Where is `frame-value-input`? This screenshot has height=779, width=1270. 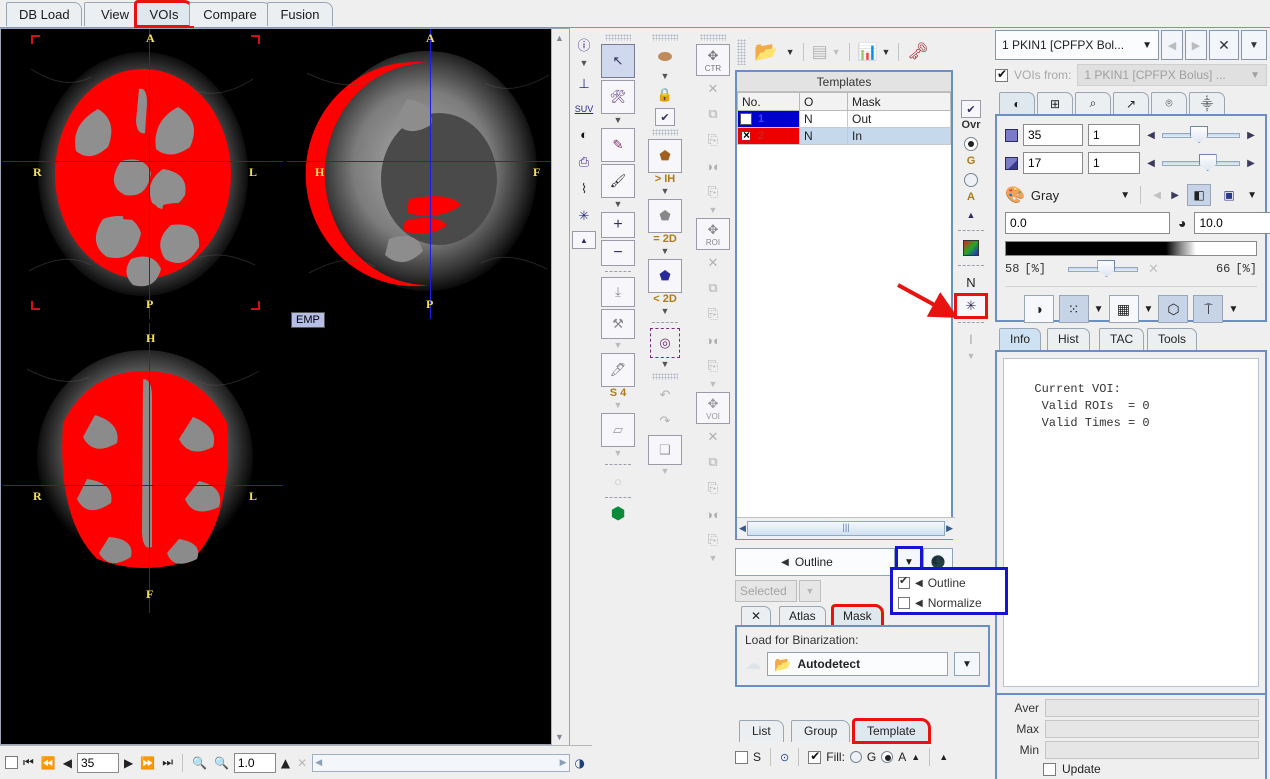 frame-value-input is located at coordinates (1053, 163).